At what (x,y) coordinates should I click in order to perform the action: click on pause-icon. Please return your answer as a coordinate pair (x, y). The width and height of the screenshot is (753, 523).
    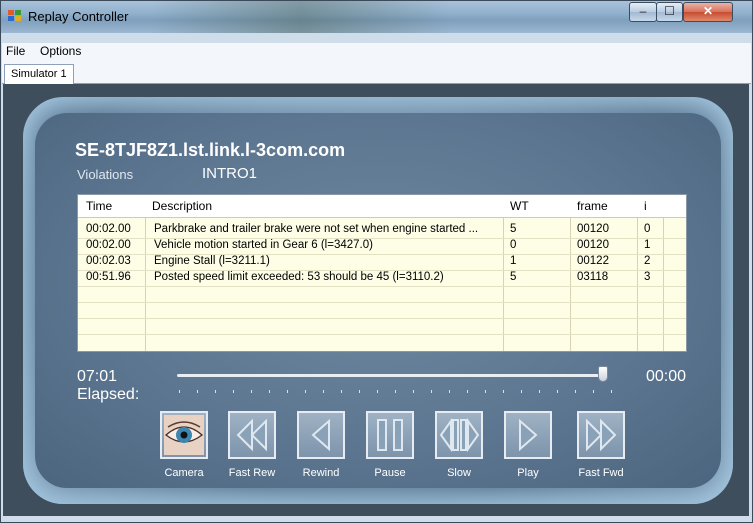
    Looking at the image, I should click on (390, 435).